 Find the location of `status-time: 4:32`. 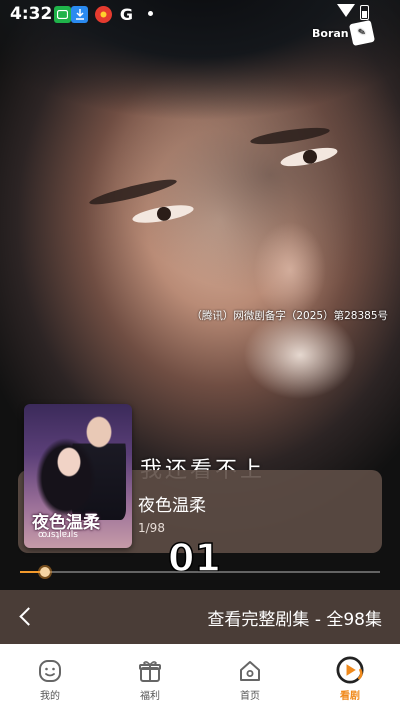

status-time: 4:32 is located at coordinates (31, 14).